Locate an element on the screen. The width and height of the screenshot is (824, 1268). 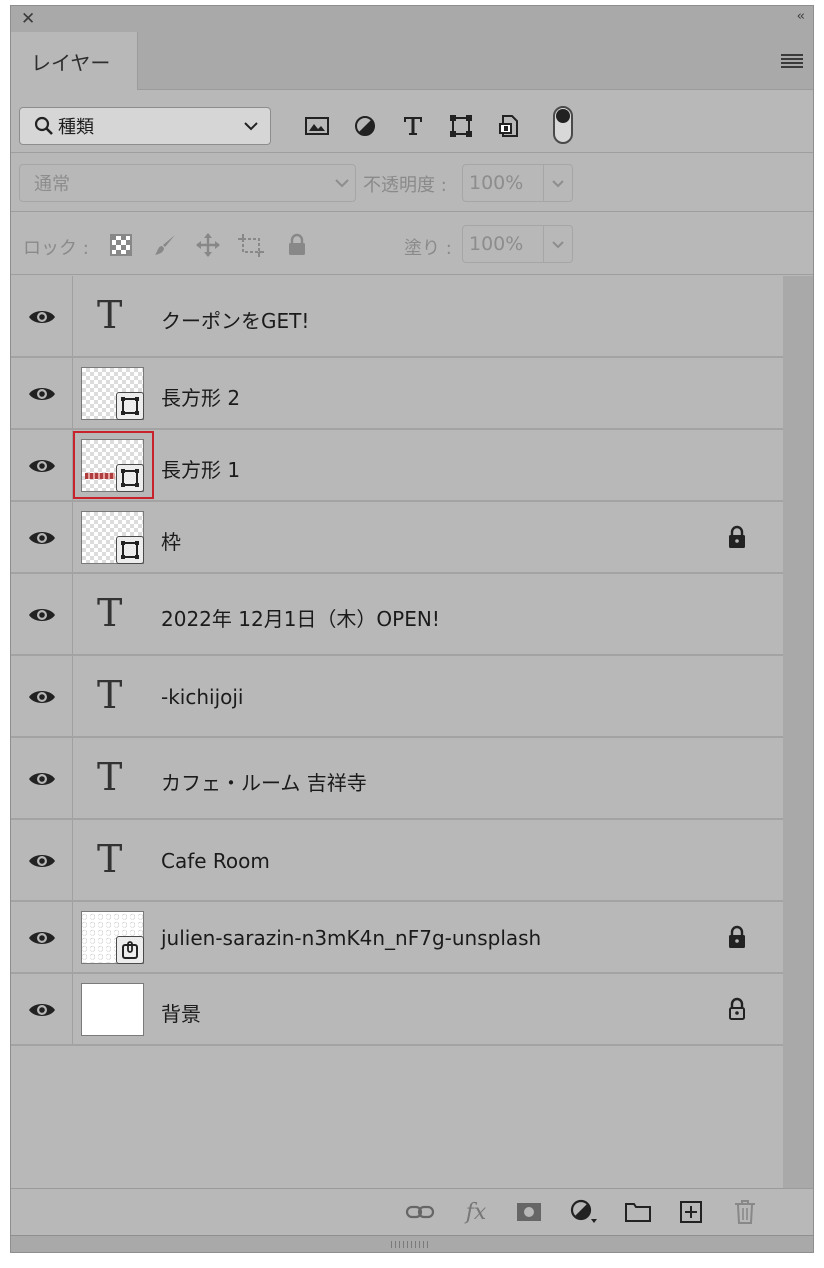
fill-dropdown is located at coordinates (558, 244).